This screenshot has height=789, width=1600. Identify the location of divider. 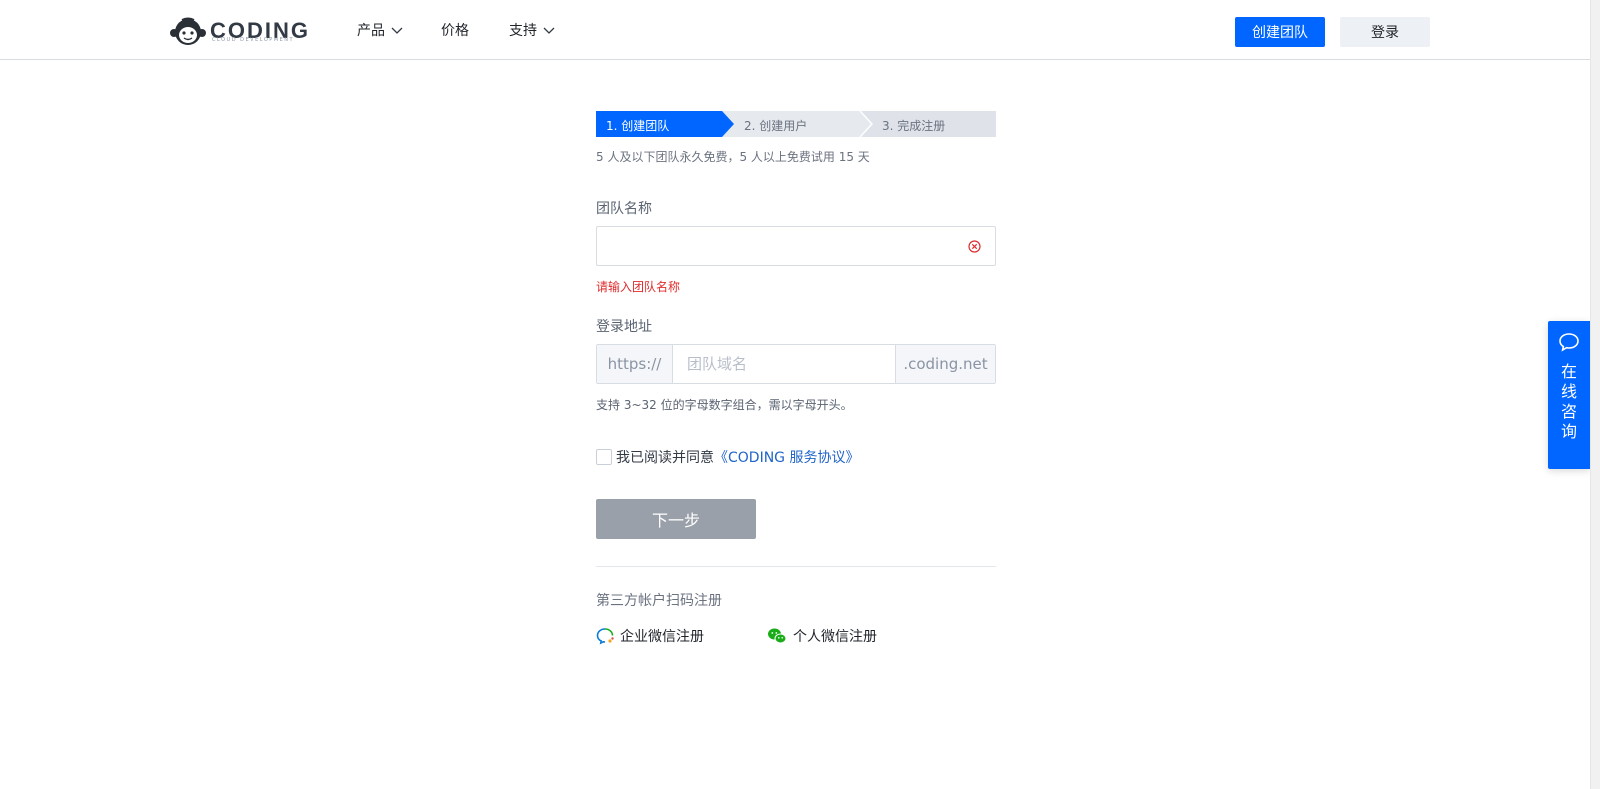
(796, 566).